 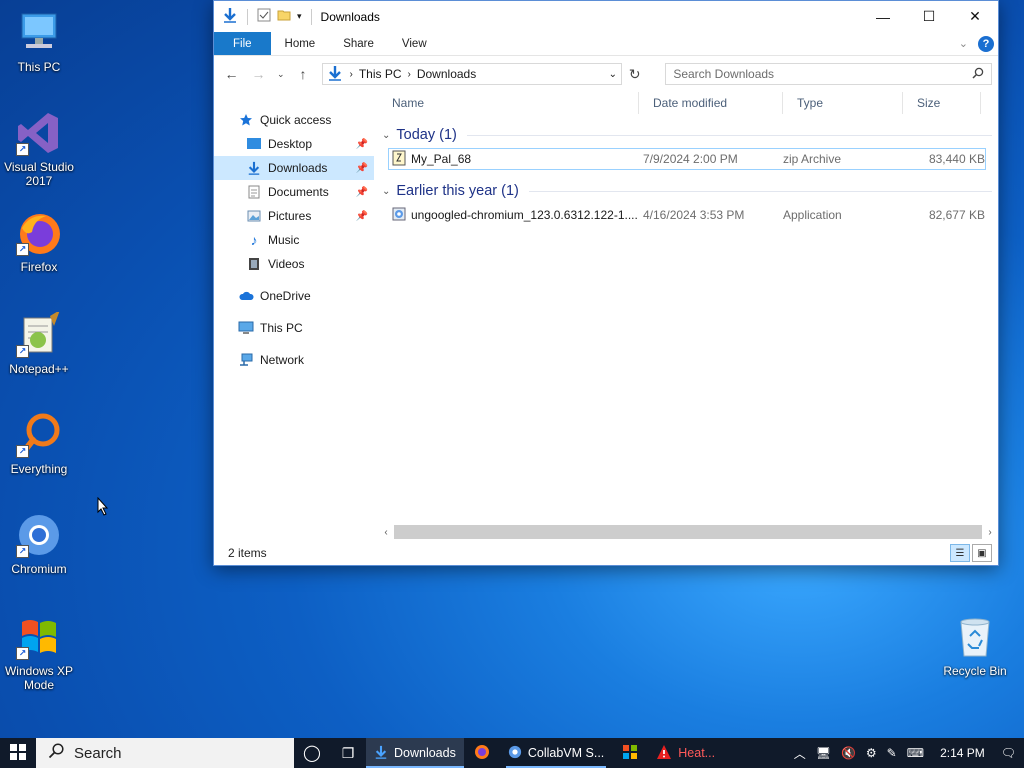 I want to click on breadcrumb-downloads: Downloads, so click(x=446, y=74).